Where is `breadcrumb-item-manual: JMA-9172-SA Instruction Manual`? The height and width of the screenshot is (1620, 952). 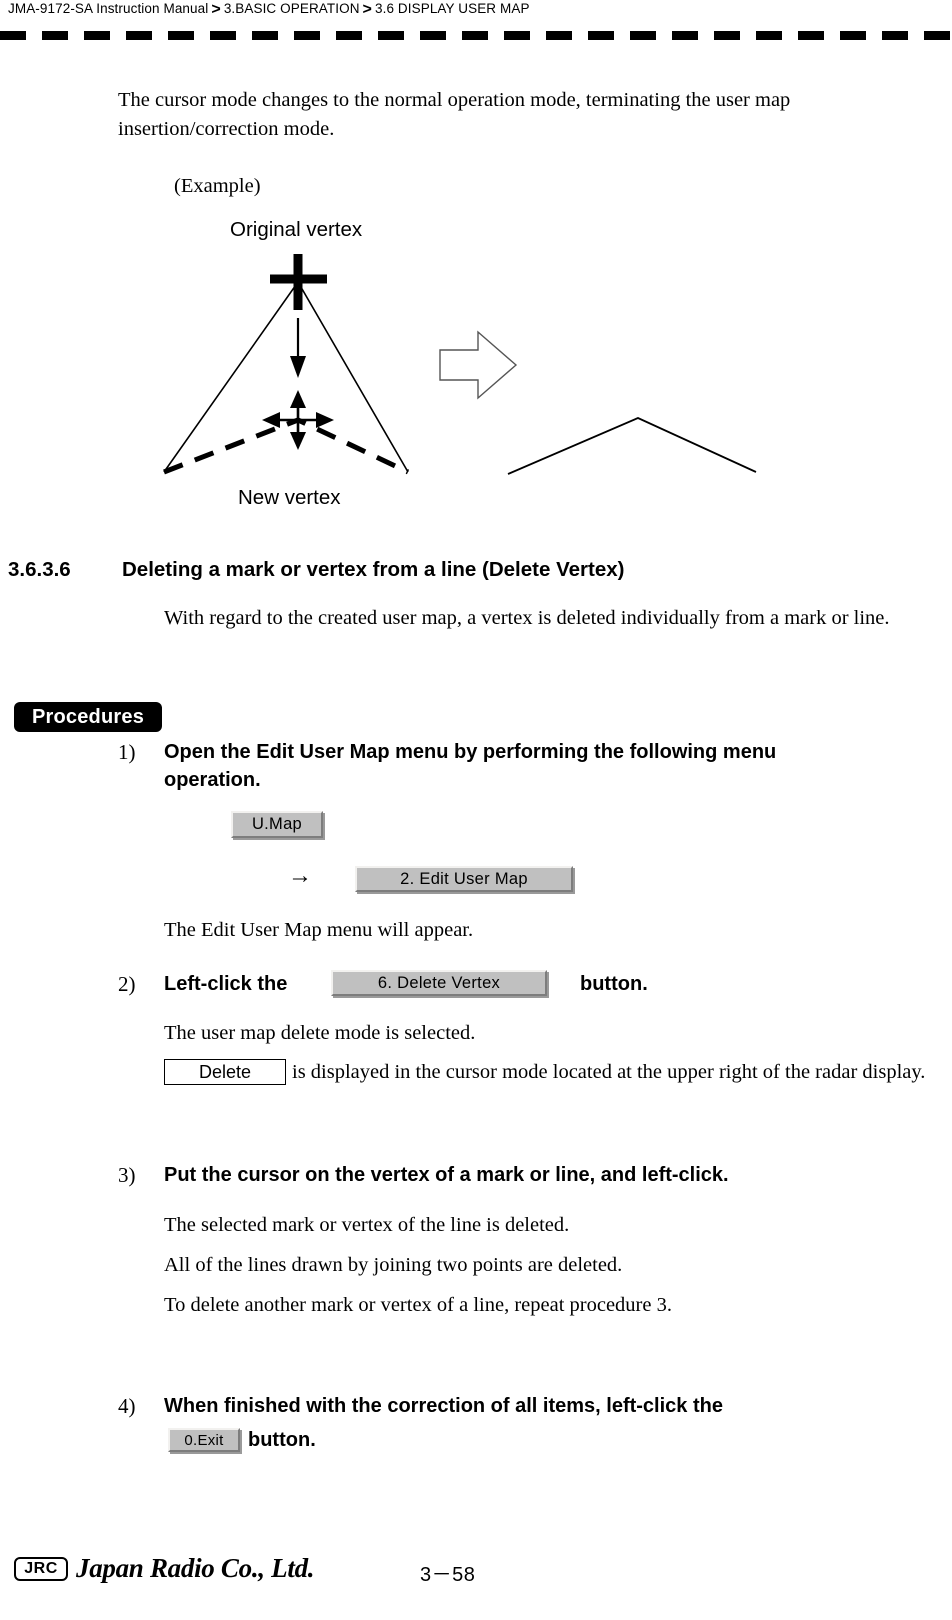
breadcrumb-item-manual: JMA-9172-SA Instruction Manual is located at coordinates (108, 8).